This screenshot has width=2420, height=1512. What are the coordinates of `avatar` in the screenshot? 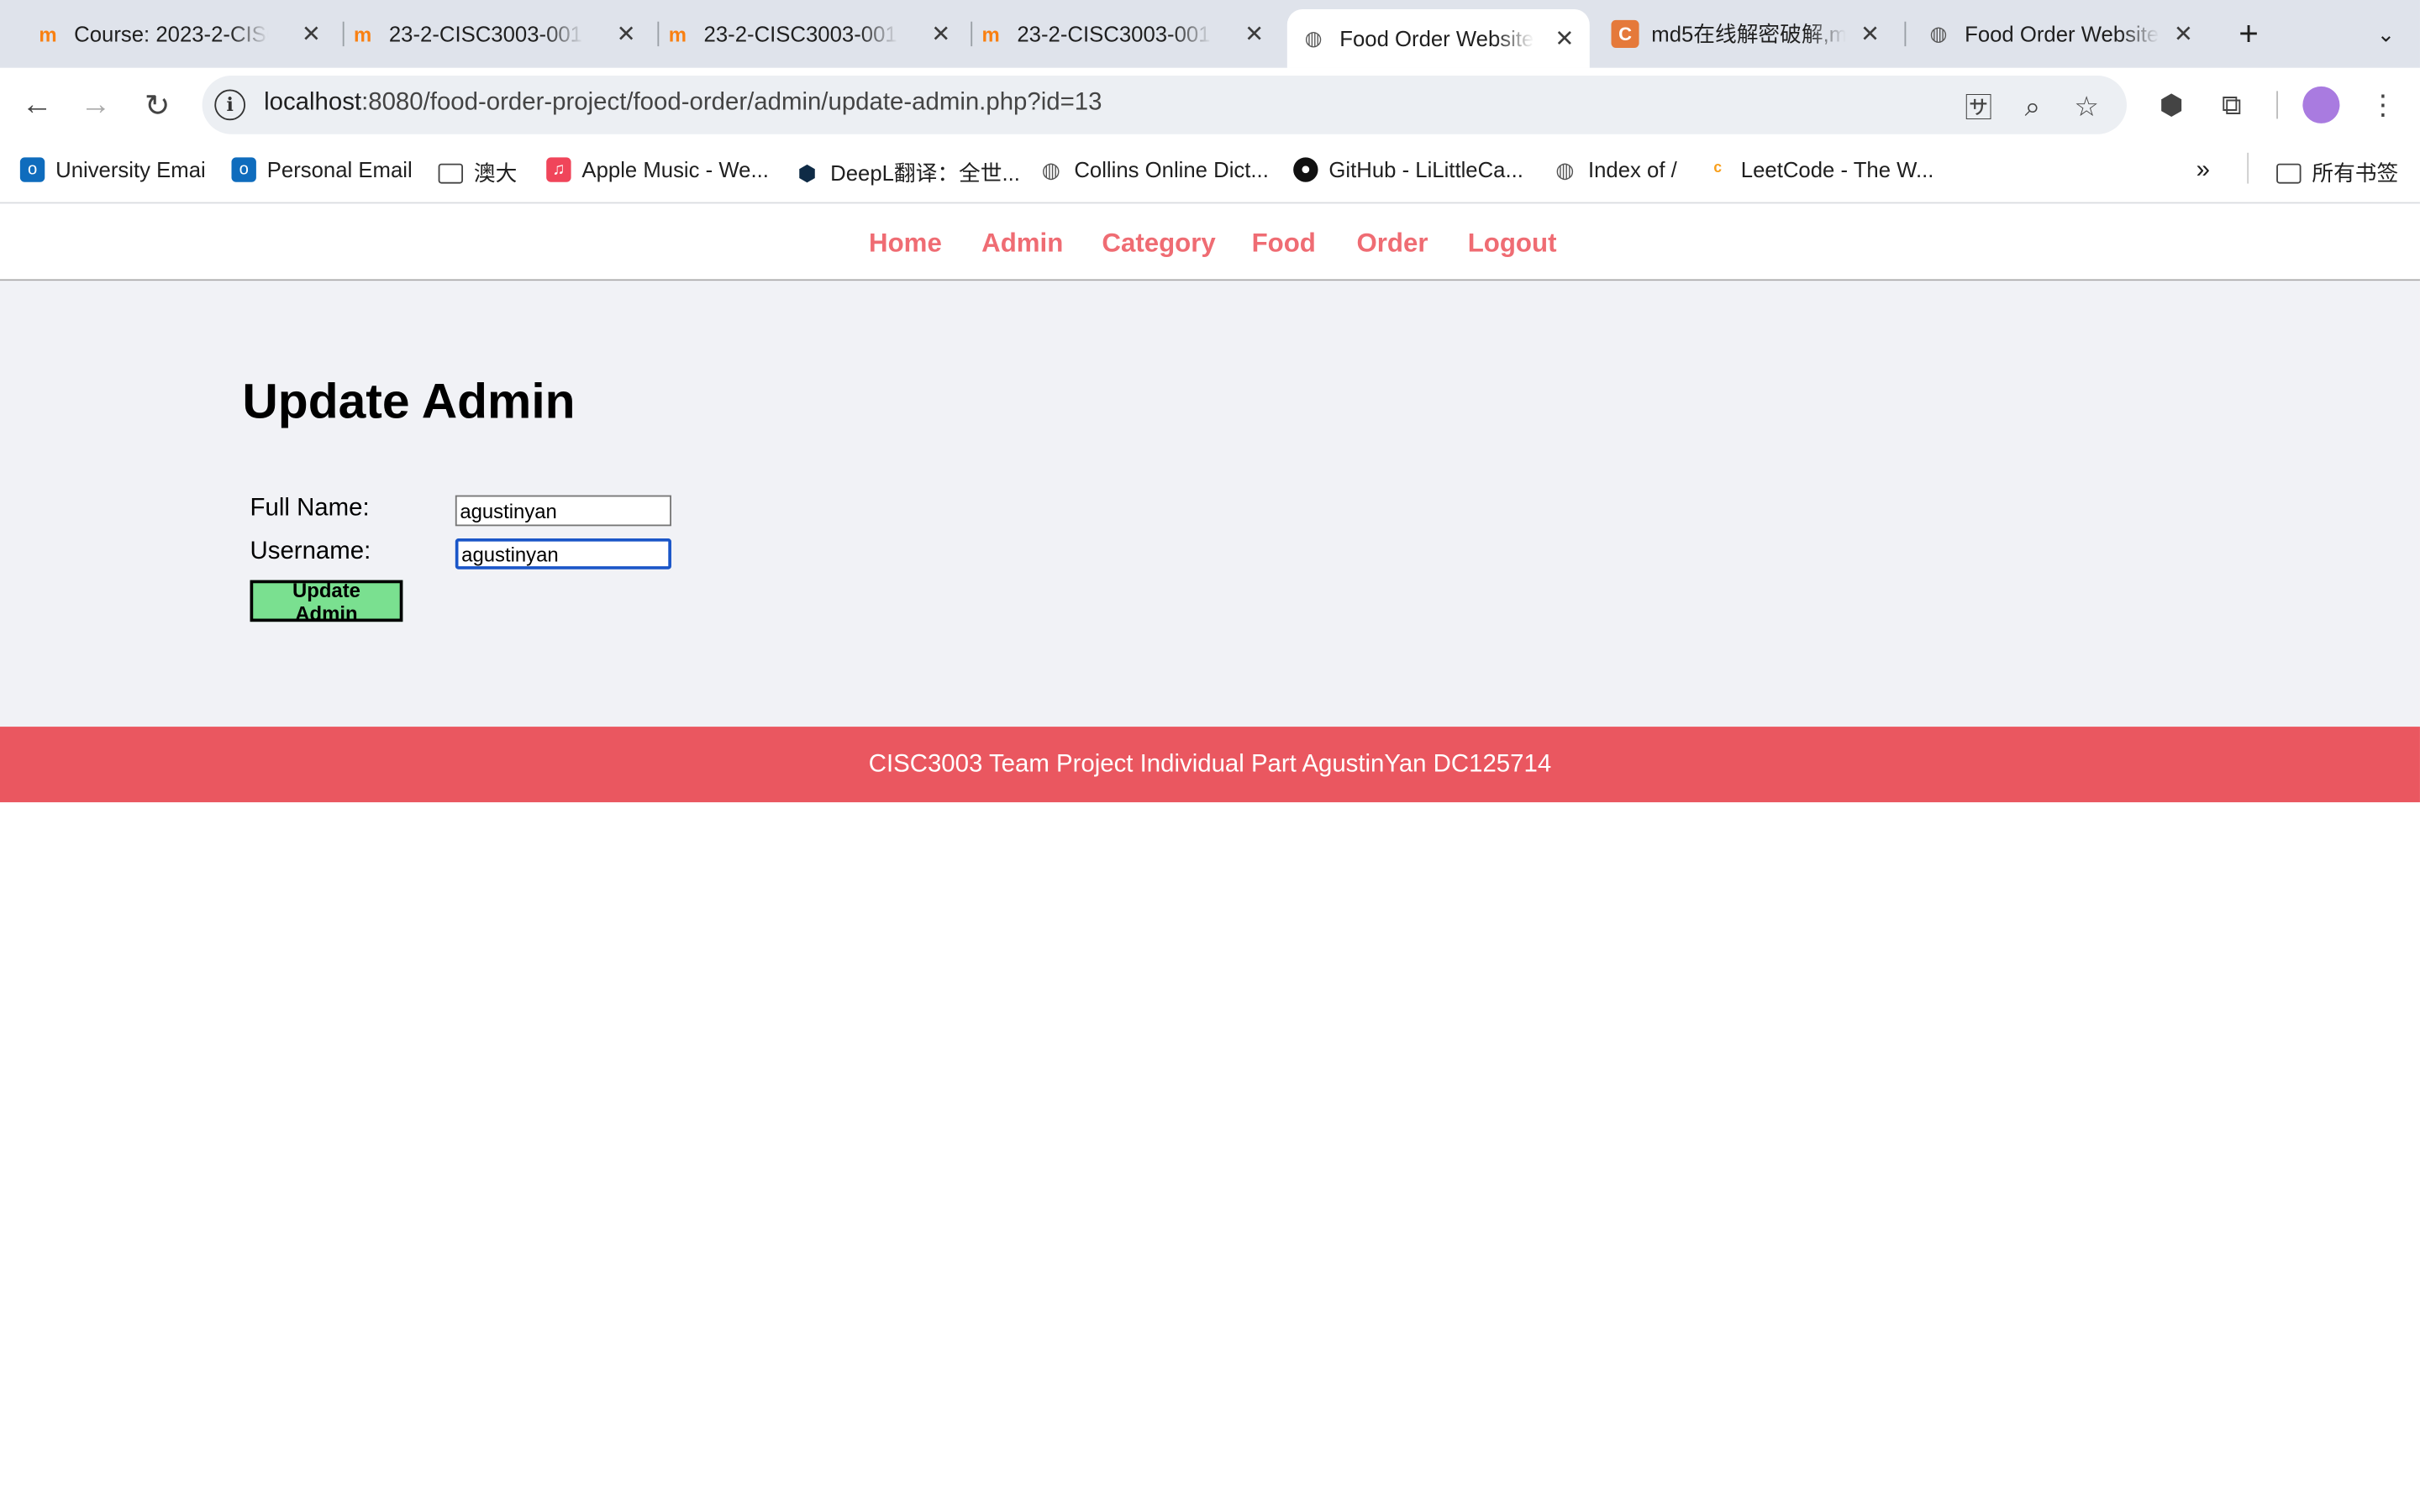 It's located at (2322, 104).